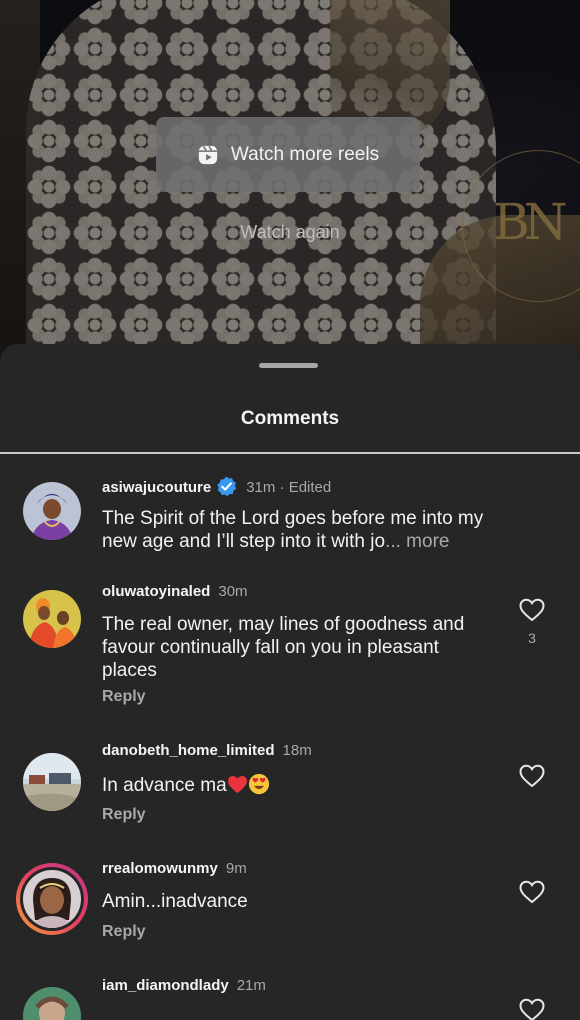 Image resolution: width=580 pixels, height=1020 pixels. What do you see at coordinates (233, 591) in the screenshot?
I see `comment-time: 30m` at bounding box center [233, 591].